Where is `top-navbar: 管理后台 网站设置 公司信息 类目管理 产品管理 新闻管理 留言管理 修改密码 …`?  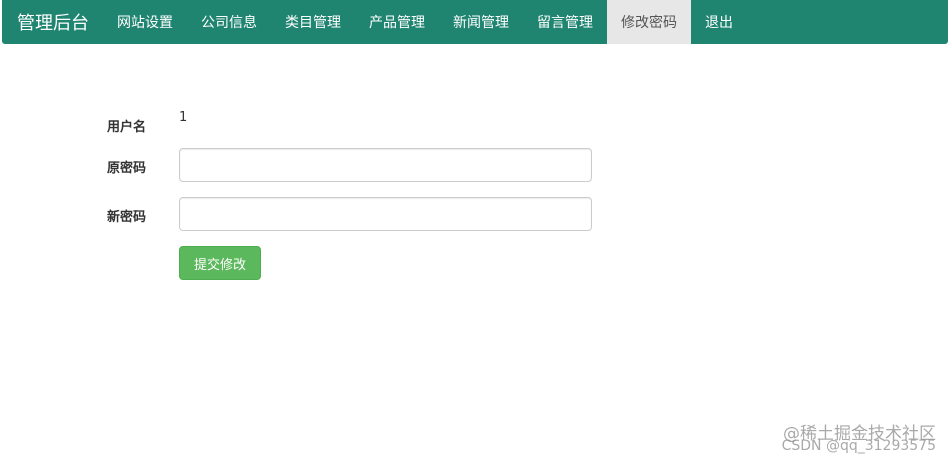
top-navbar: 管理后台 网站设置 公司信息 类目管理 产品管理 新闻管理 留言管理 修改密码 … is located at coordinates (475, 22).